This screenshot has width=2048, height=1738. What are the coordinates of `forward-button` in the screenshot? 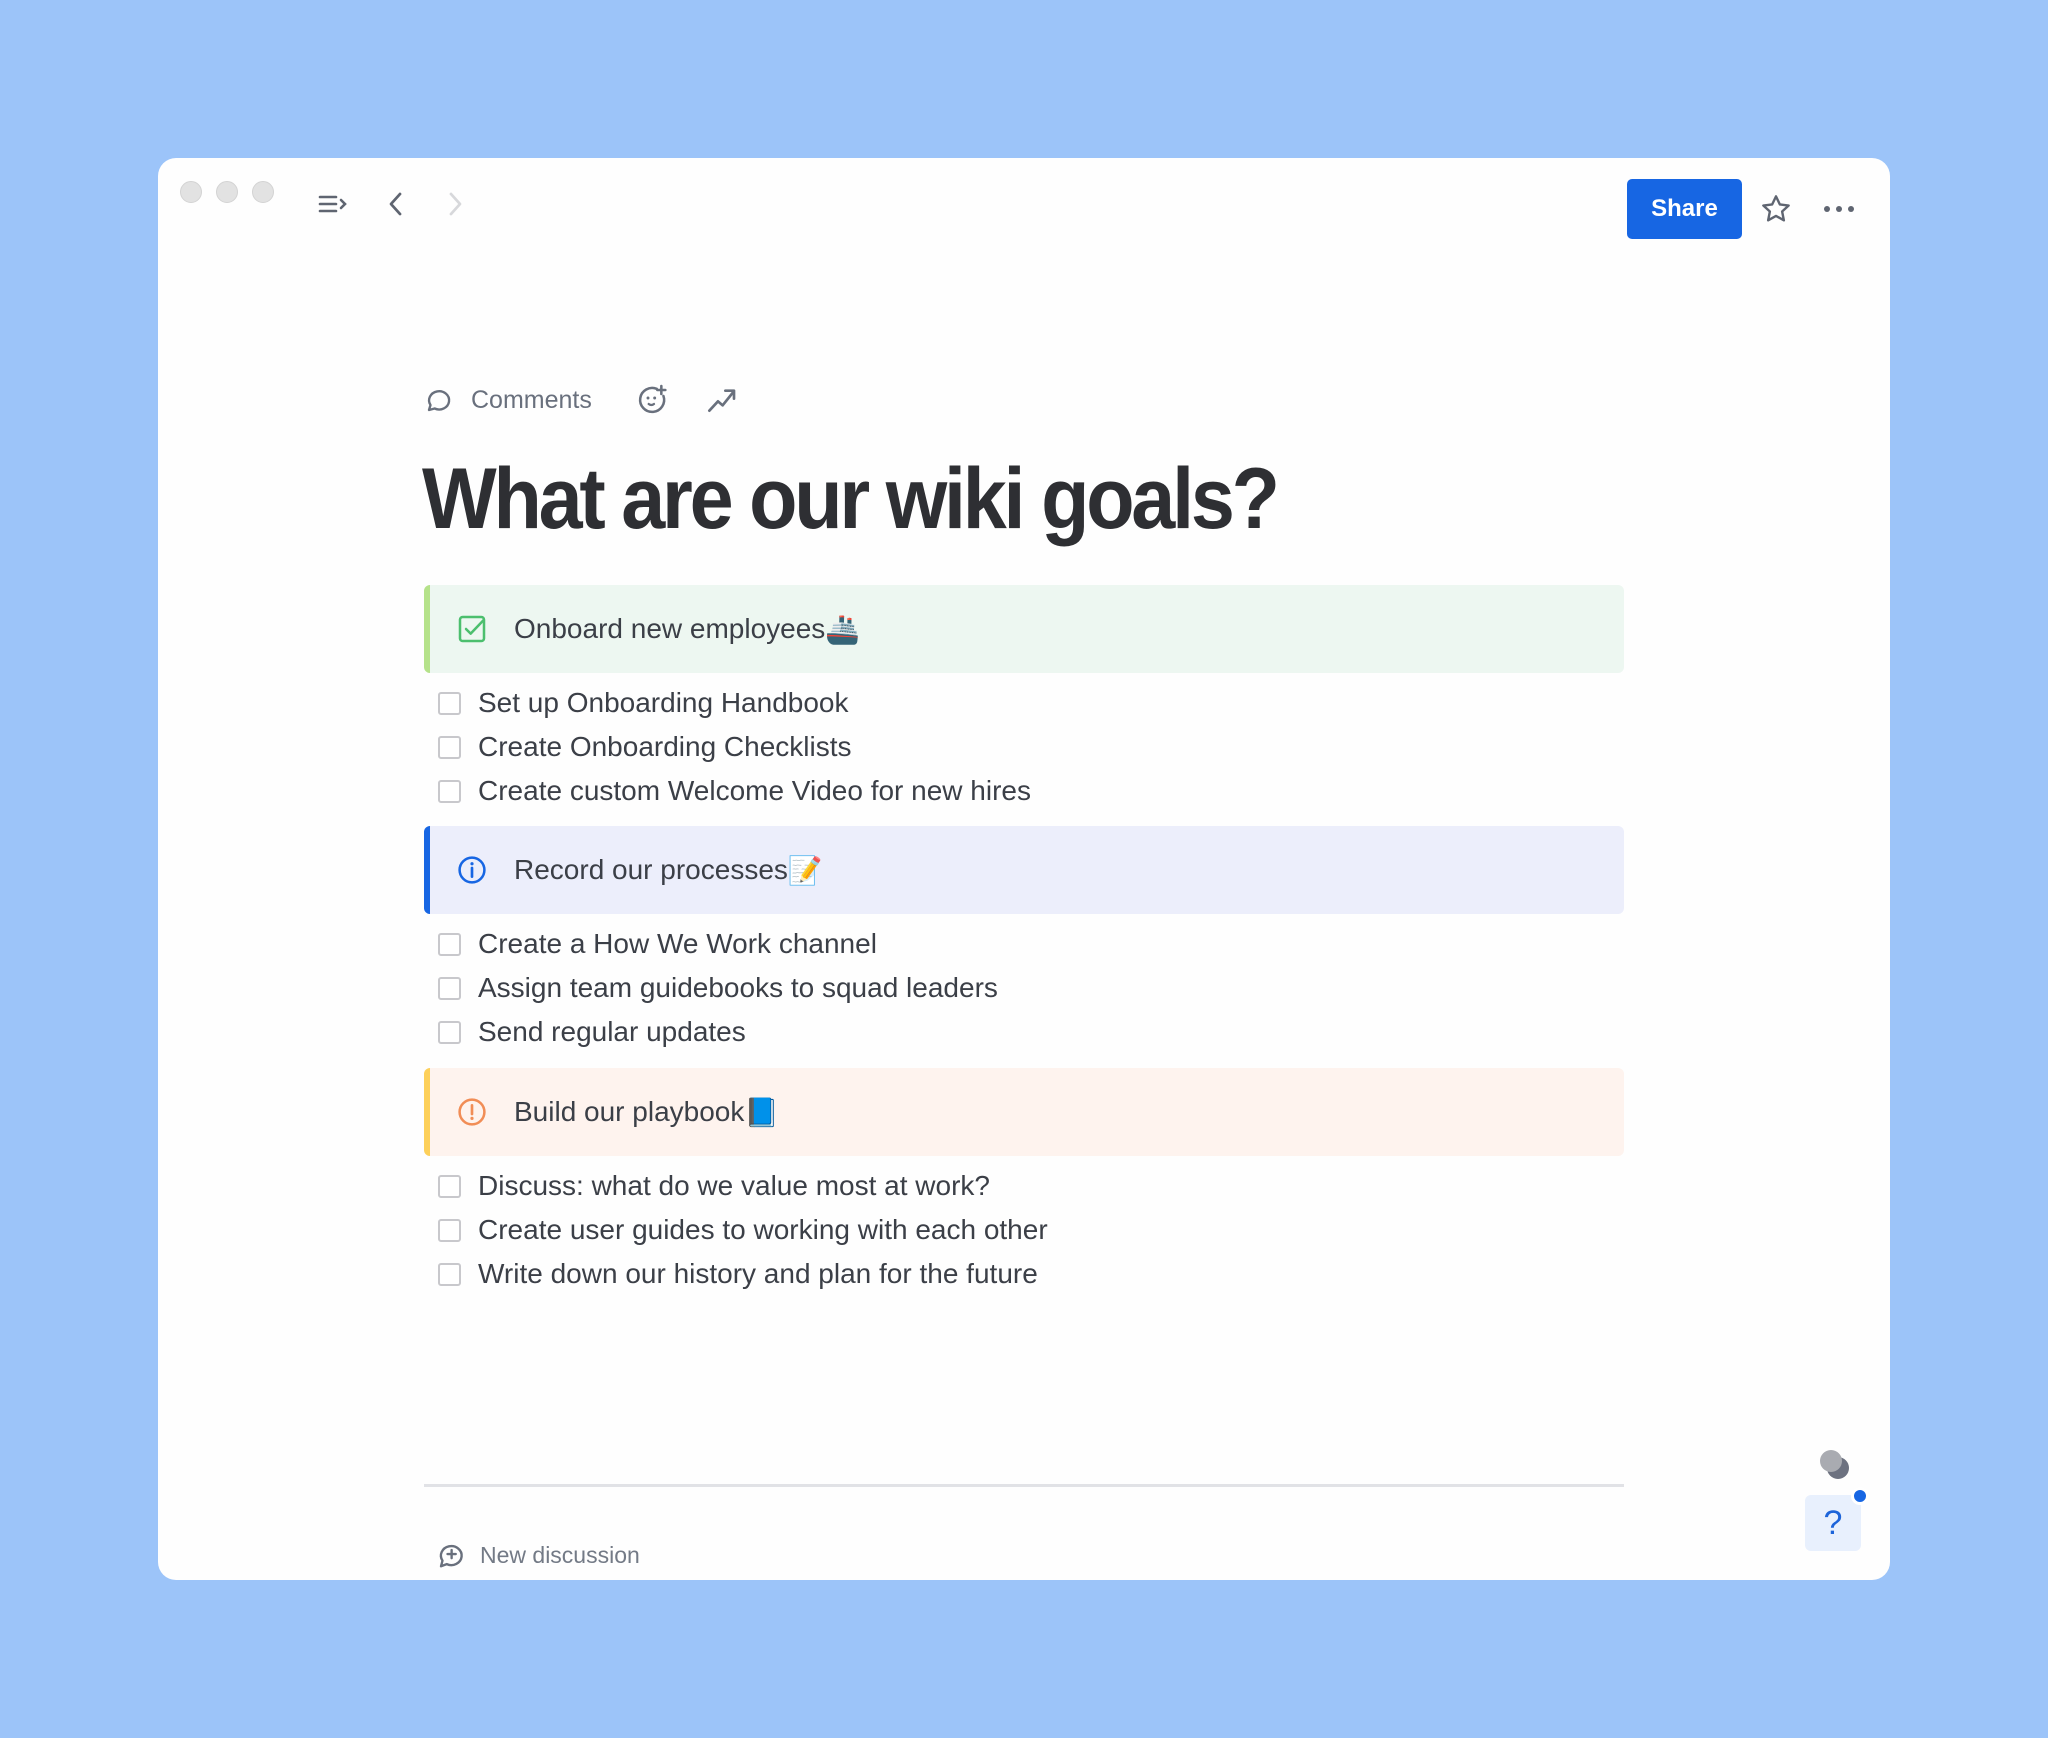 It's located at (455, 204).